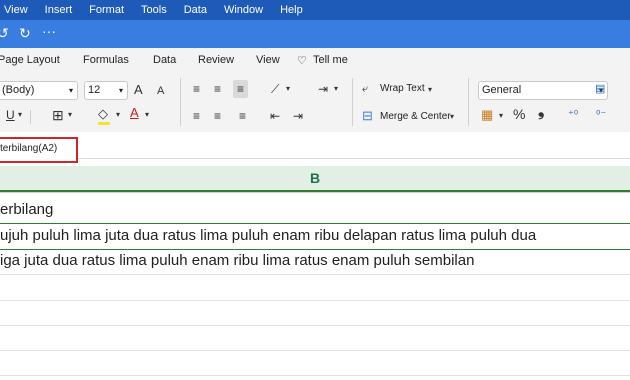 The width and height of the screenshot is (630, 380). I want to click on menu-format: Format, so click(106, 10).